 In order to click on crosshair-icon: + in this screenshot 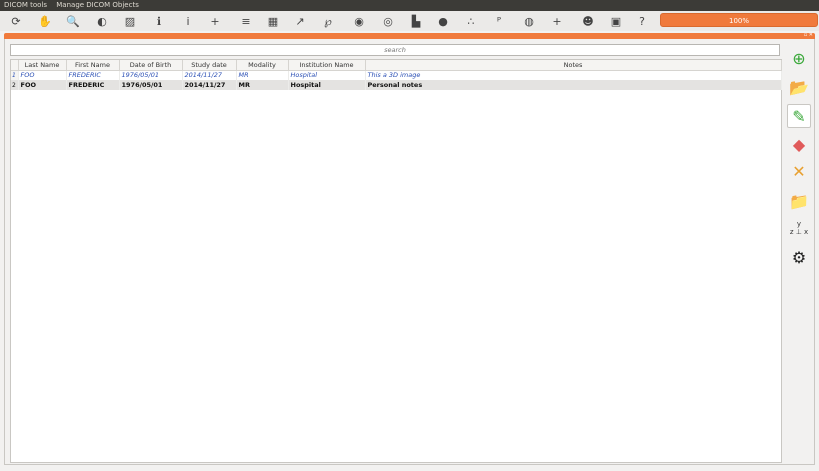, I will do `click(215, 21)`.